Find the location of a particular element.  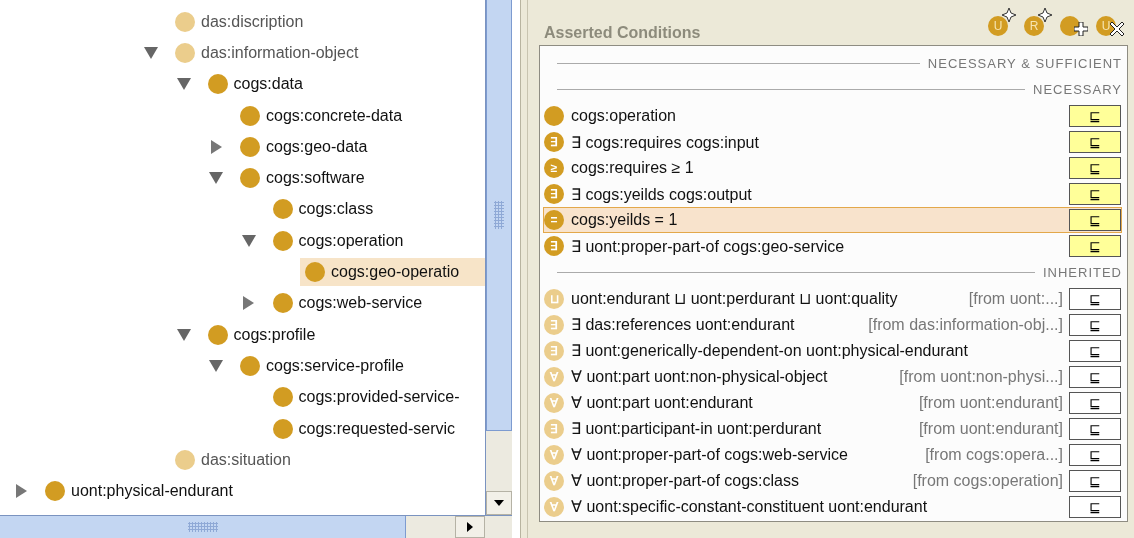

class-name: das:situation is located at coordinates (246, 459).